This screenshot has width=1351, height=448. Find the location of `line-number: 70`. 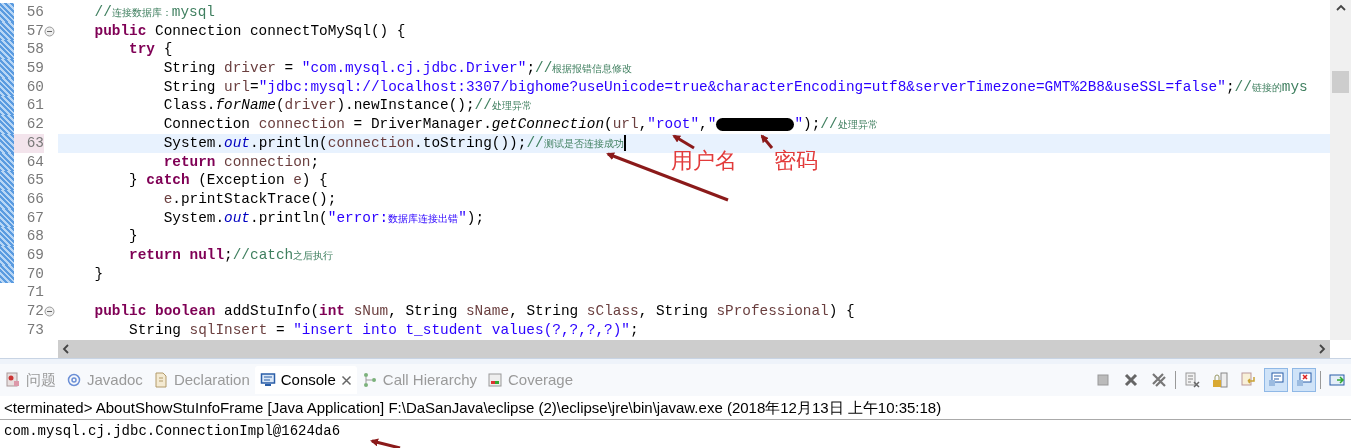

line-number: 70 is located at coordinates (35, 273).